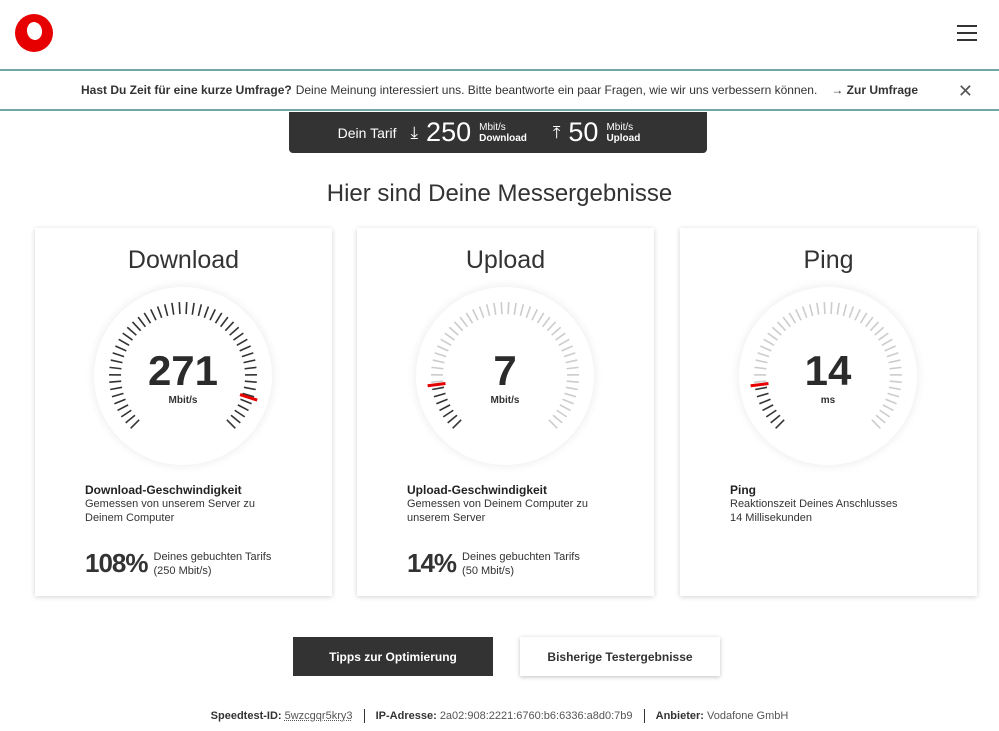 The height and width of the screenshot is (731, 999). I want to click on provider-value: Vodafone GmbH, so click(747, 715).